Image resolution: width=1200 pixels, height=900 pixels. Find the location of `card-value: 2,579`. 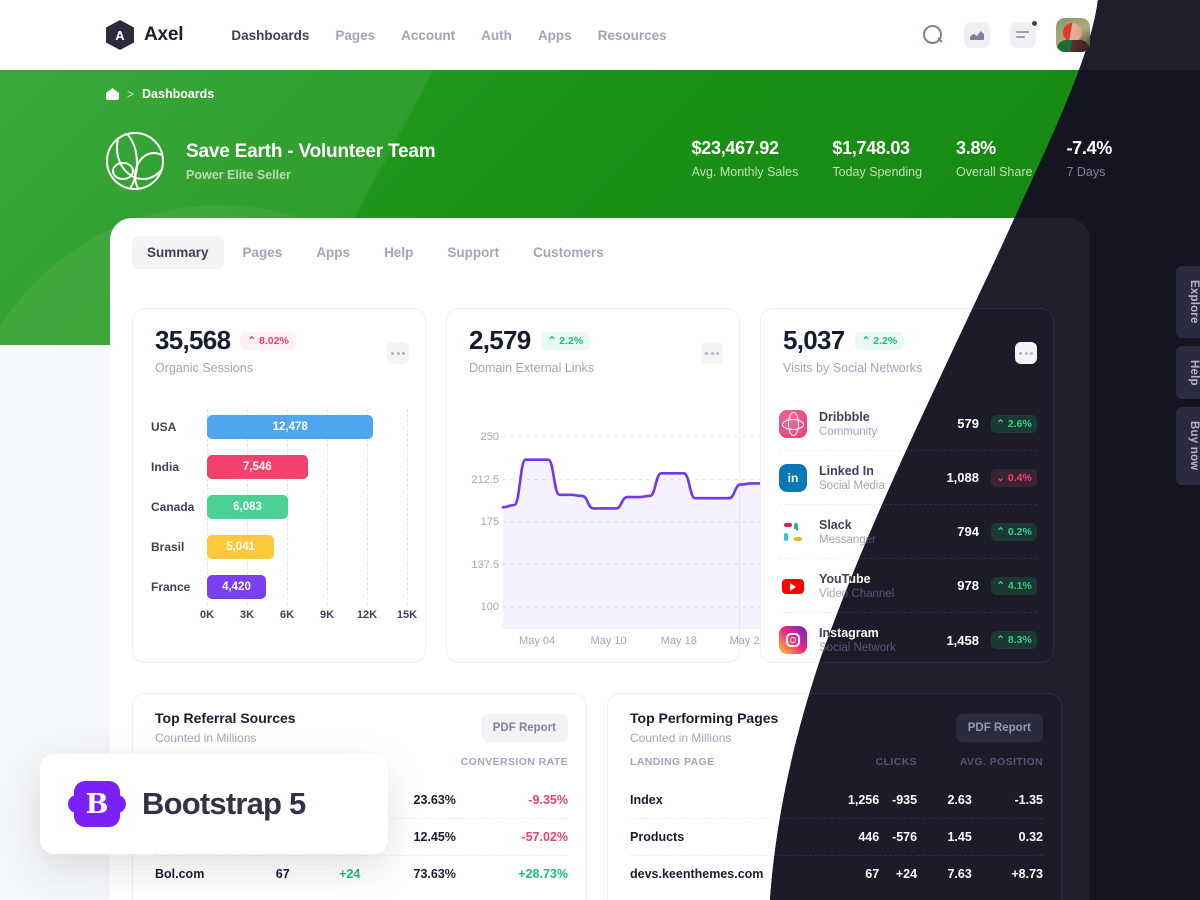

card-value: 2,579 is located at coordinates (500, 340).